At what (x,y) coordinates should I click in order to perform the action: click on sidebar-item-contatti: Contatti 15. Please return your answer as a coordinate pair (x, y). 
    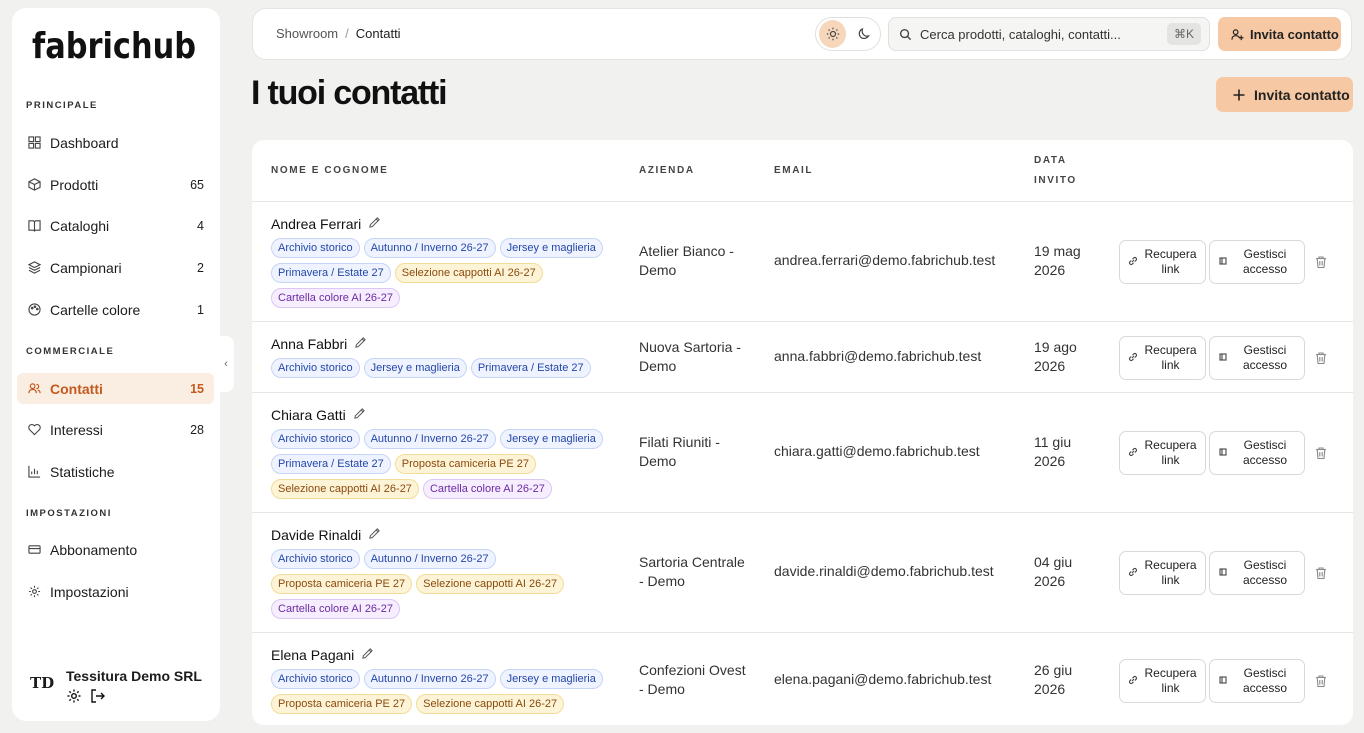
    Looking at the image, I should click on (115, 388).